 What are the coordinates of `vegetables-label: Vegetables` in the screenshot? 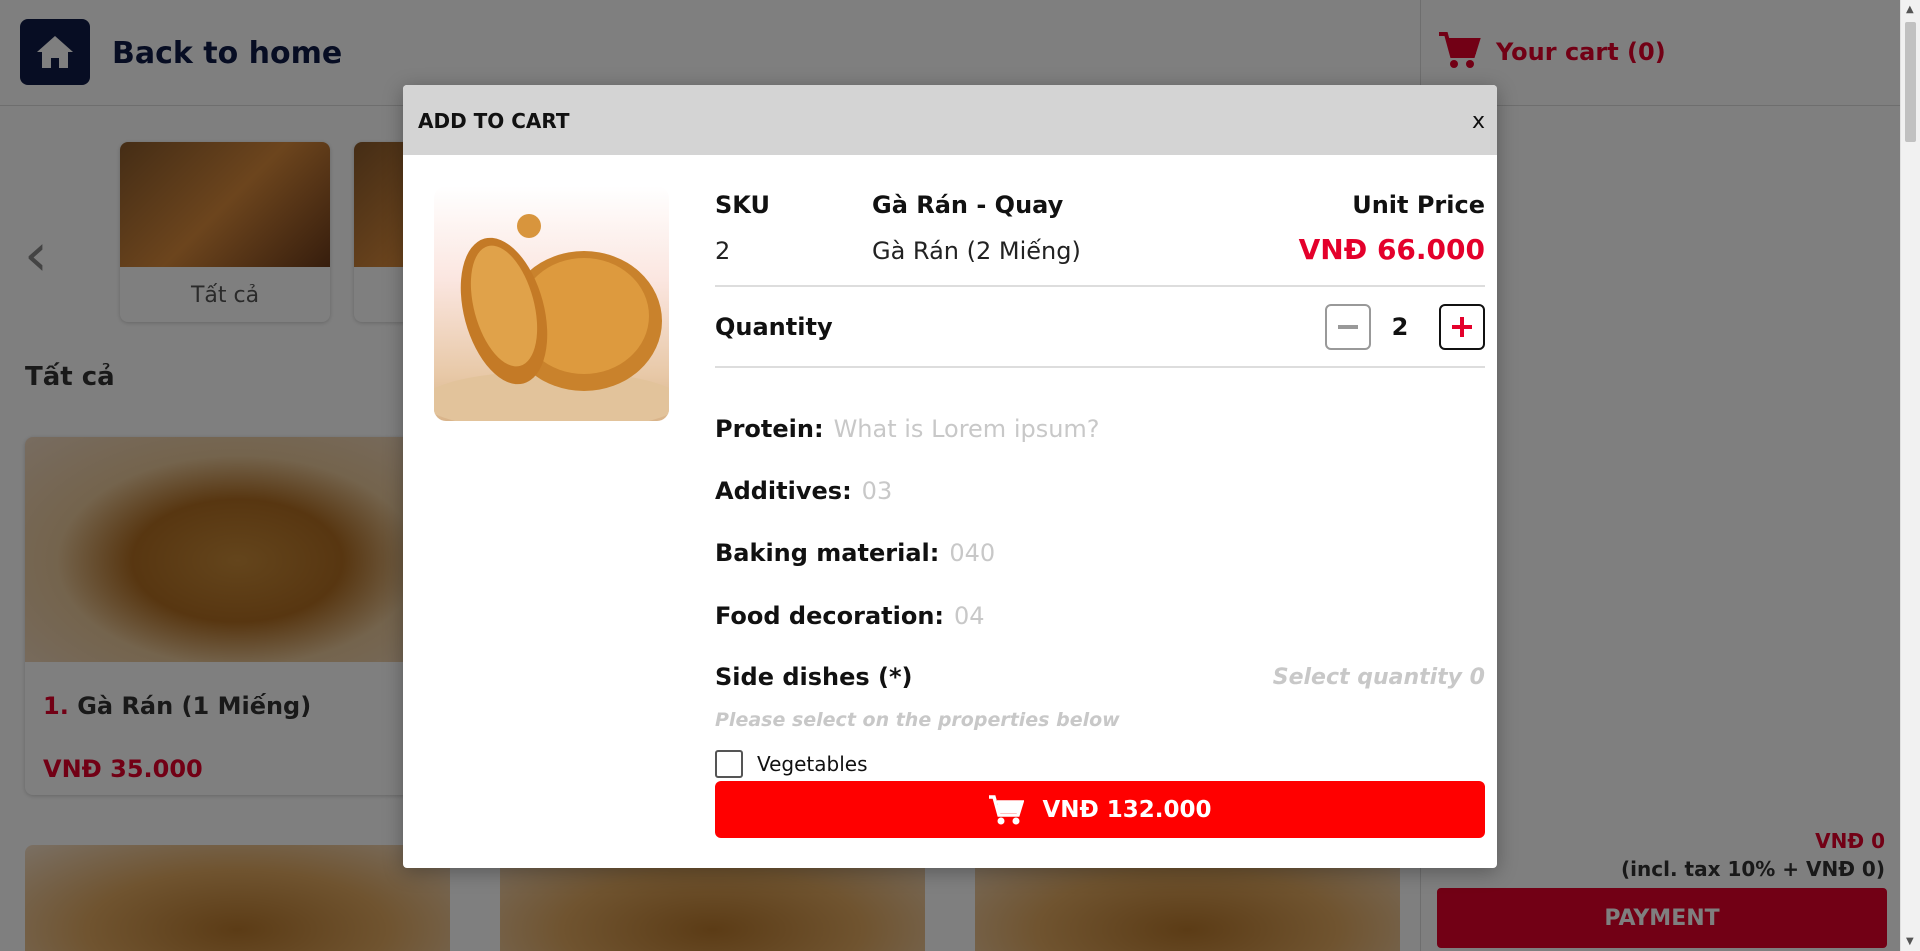 It's located at (812, 764).